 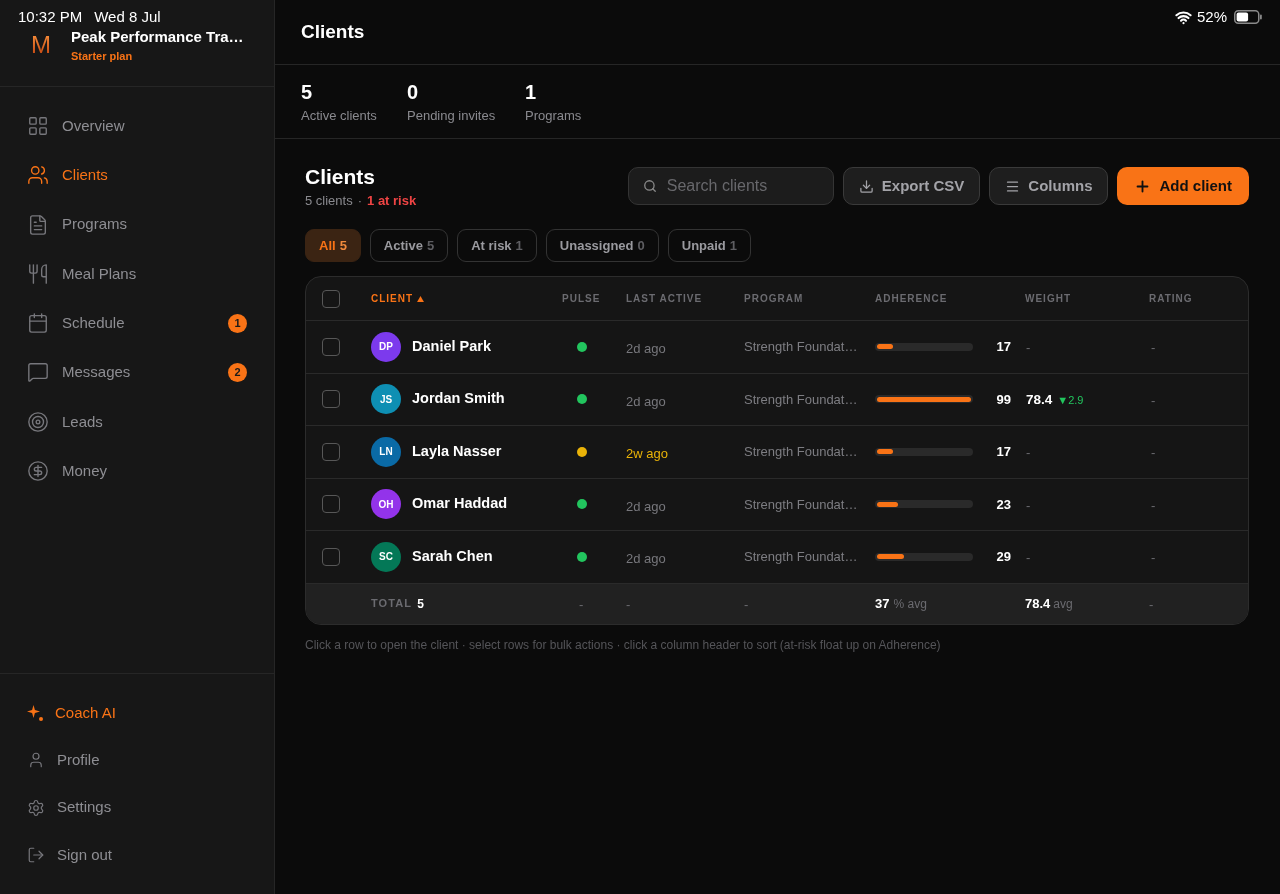 I want to click on sparkle-icon, so click(x=35, y=713).